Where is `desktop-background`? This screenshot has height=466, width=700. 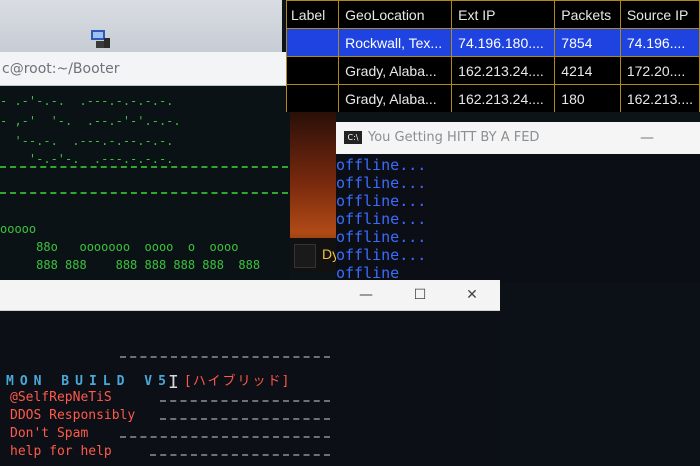 desktop-background is located at coordinates (141, 26).